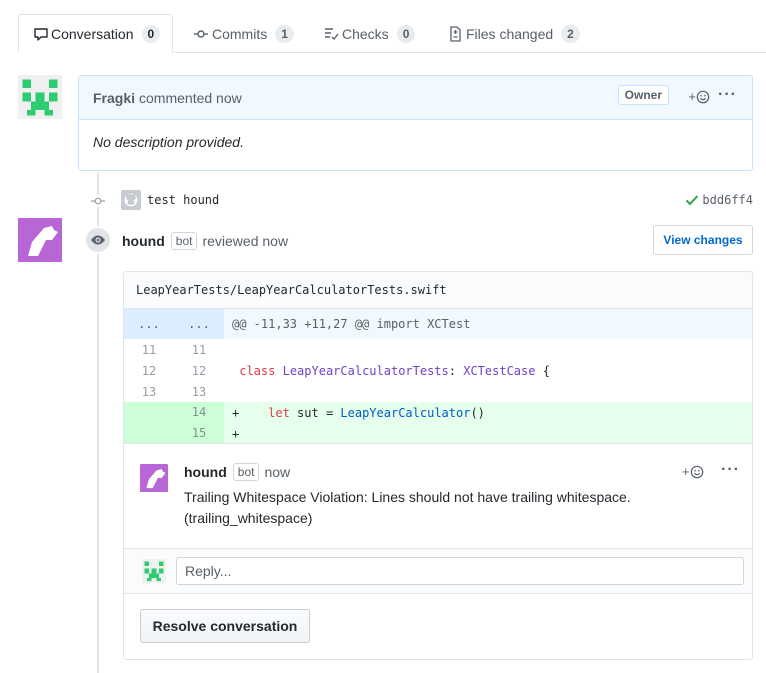  Describe the element at coordinates (727, 200) in the screenshot. I see `commit-sha-text: bdd6ff4` at that location.